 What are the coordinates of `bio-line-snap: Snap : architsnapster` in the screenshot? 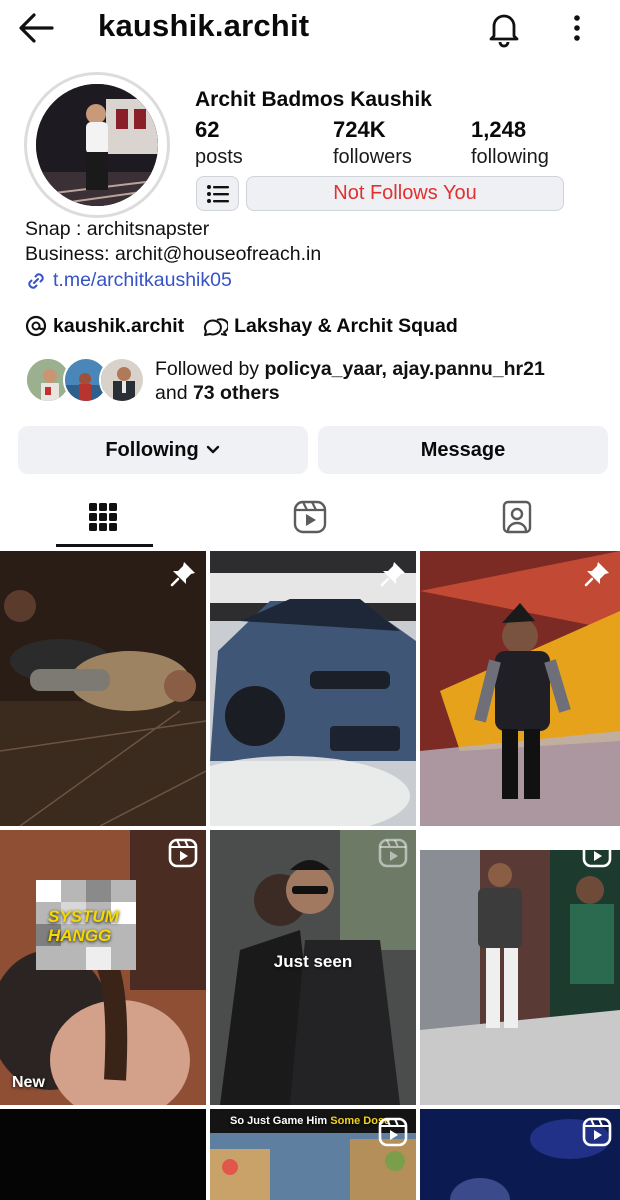 It's located at (117, 229).